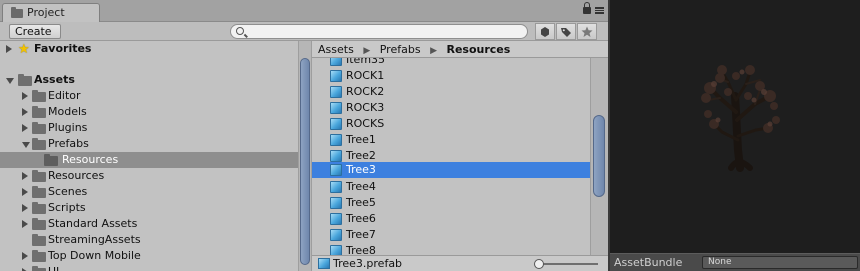 The image size is (860, 271). I want to click on tree-item-favorites: ★ Favorites, so click(149, 49).